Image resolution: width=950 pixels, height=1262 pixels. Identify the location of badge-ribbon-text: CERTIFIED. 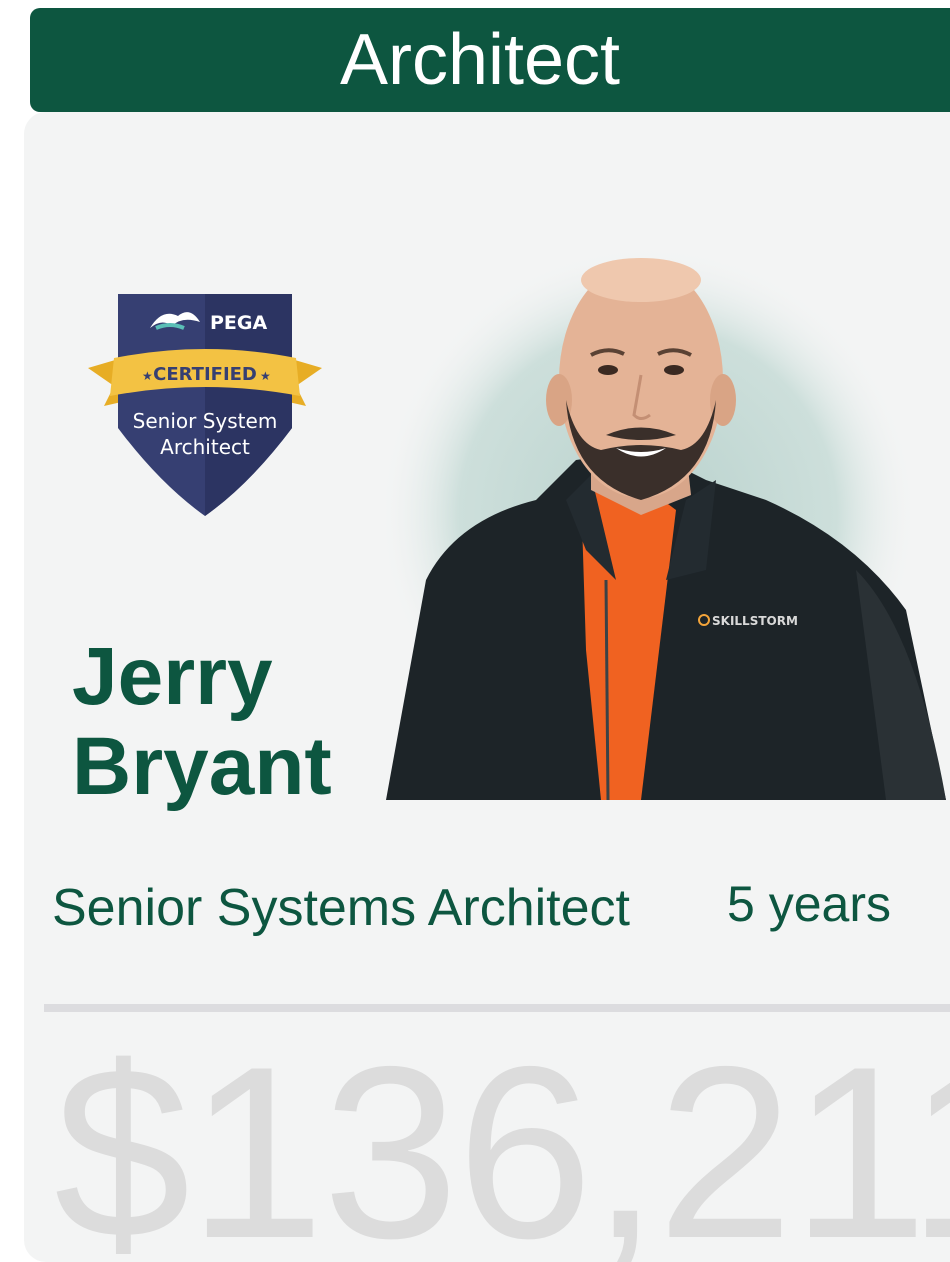
(205, 374).